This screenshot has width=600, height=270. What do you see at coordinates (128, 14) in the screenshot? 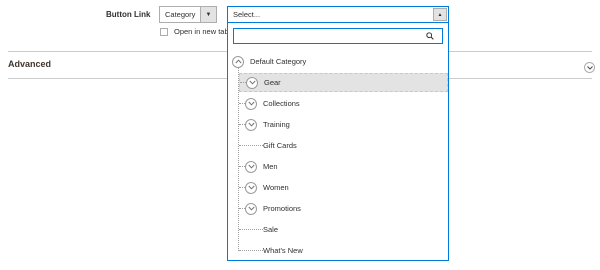
I see `field-label: Button Link` at bounding box center [128, 14].